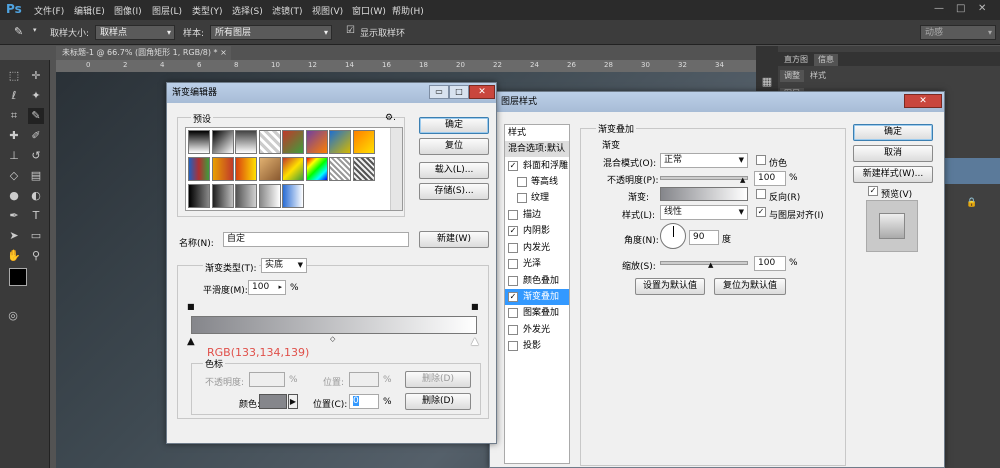  Describe the element at coordinates (396, 169) in the screenshot. I see `presets-scrollbar` at that location.